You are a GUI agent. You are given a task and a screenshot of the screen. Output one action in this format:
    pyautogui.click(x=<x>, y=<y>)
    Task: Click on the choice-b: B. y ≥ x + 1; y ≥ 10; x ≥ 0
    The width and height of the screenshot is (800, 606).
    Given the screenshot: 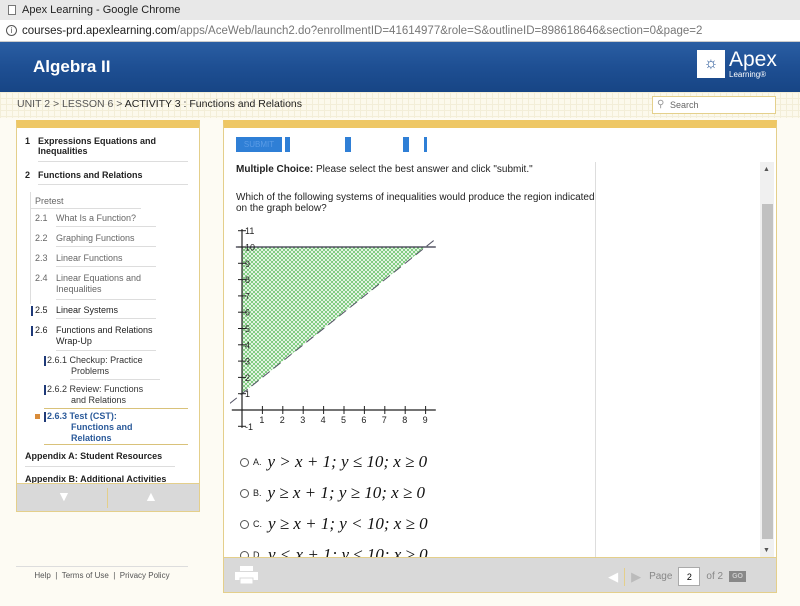 What is the action you would take?
    pyautogui.click(x=332, y=493)
    